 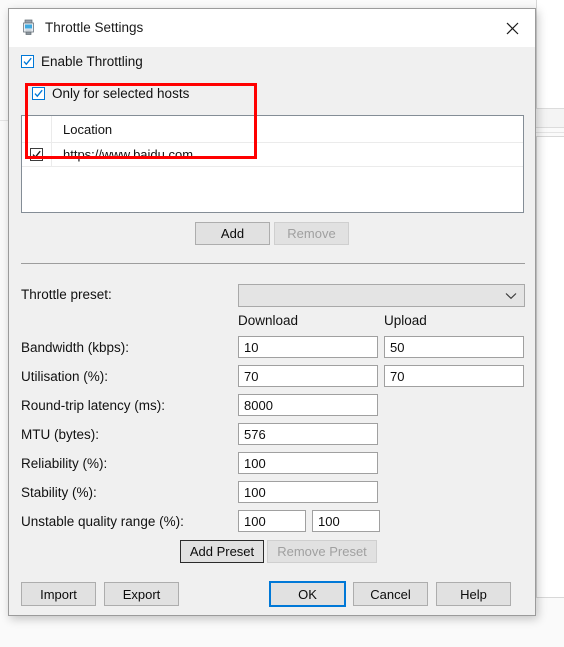 What do you see at coordinates (272, 28) in the screenshot?
I see `title-bar: Throttle Settings` at bounding box center [272, 28].